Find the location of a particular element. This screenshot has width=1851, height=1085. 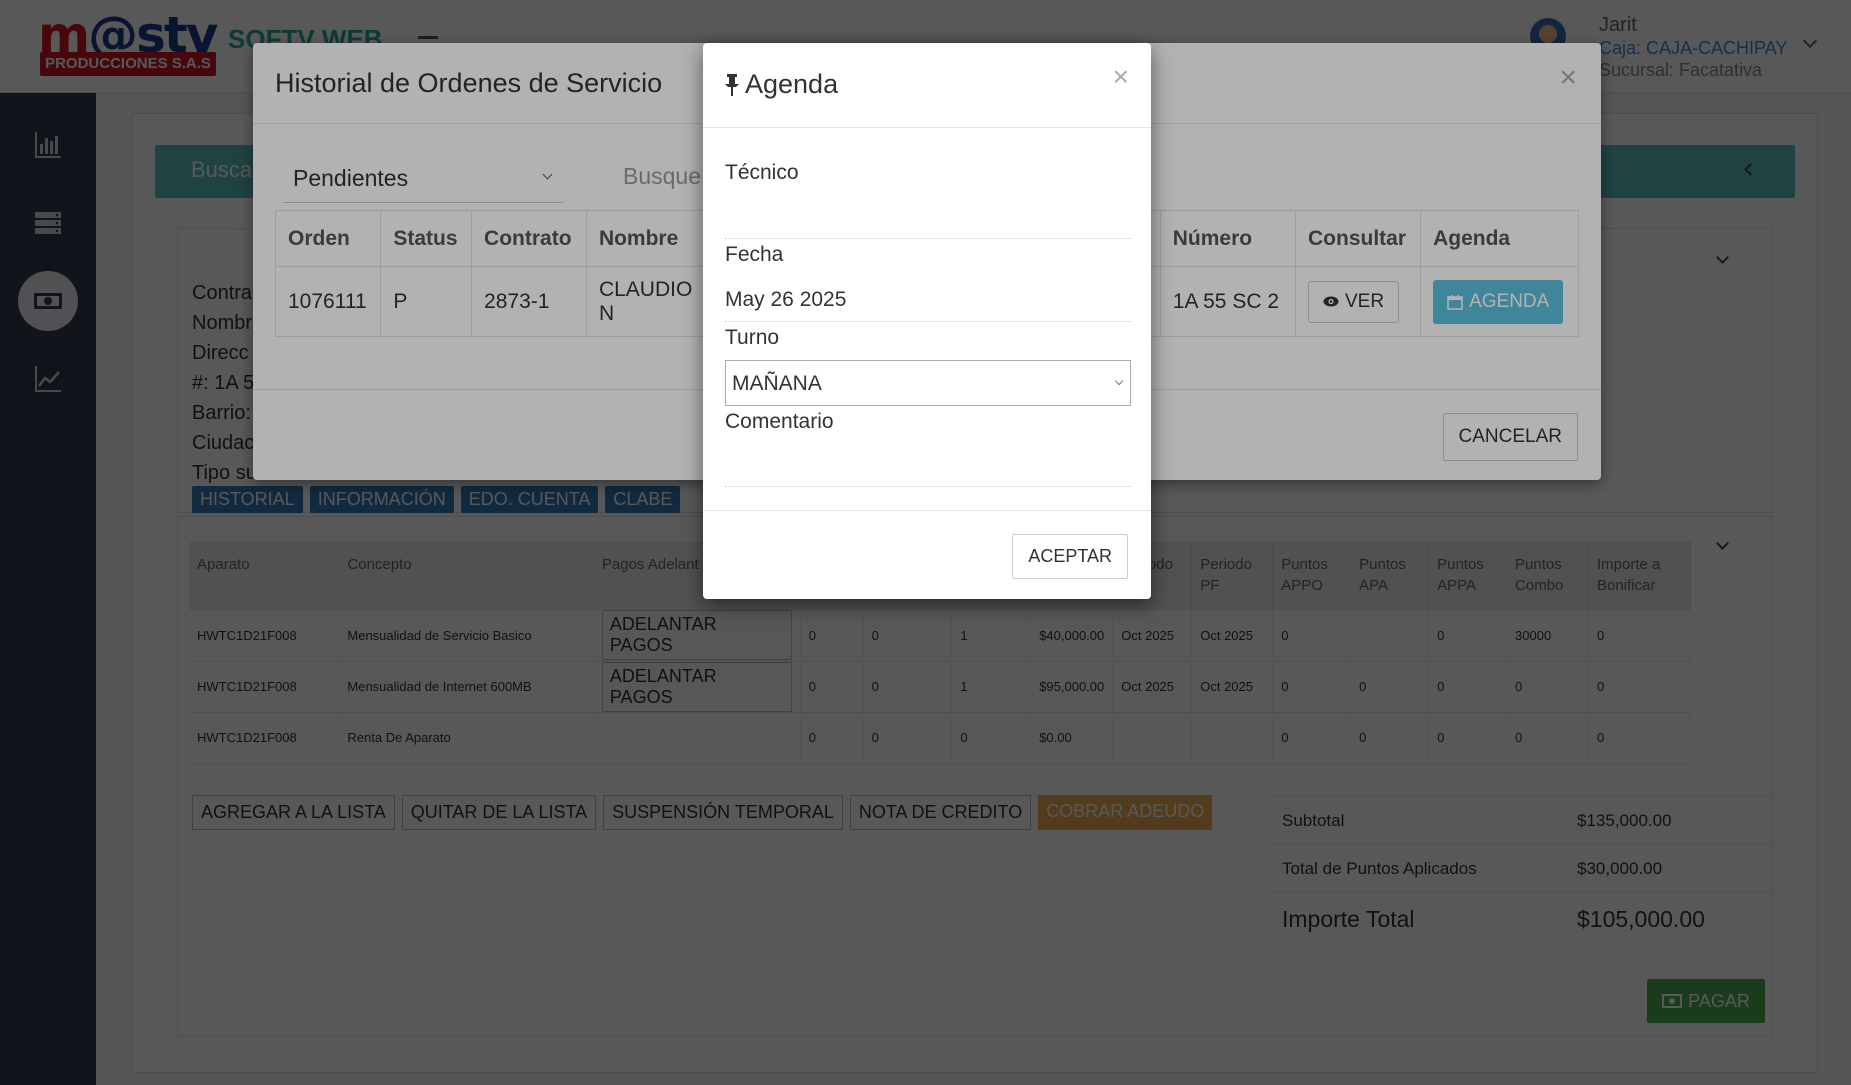

accept-button: ACEPTAR is located at coordinates (1070, 556).